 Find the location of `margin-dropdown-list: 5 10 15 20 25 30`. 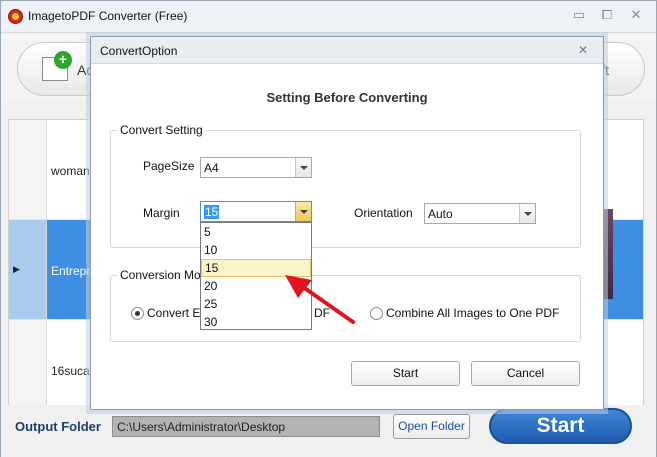

margin-dropdown-list: 5 10 15 20 25 30 is located at coordinates (256, 276).